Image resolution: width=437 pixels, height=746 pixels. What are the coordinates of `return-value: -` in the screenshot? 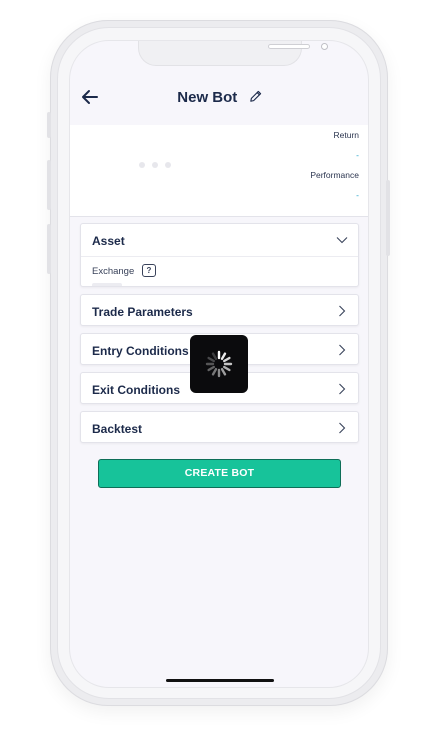 It's located at (357, 155).